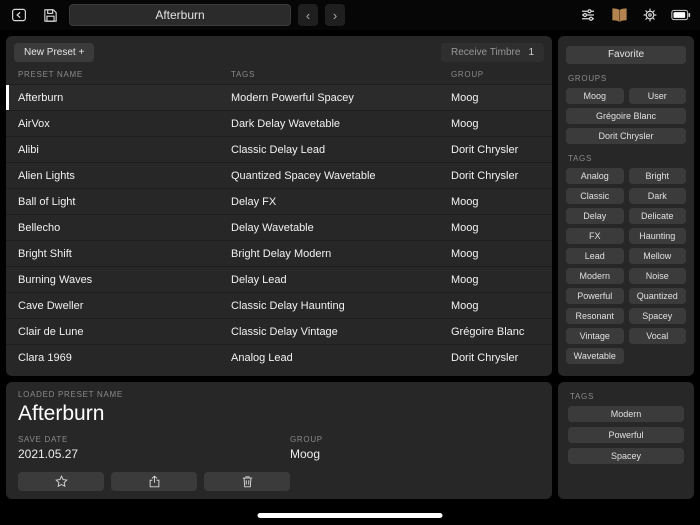 This screenshot has height=525, width=700. I want to click on preset-row: Cave Dweller Classic Delay Haunting Moog, so click(279, 305).